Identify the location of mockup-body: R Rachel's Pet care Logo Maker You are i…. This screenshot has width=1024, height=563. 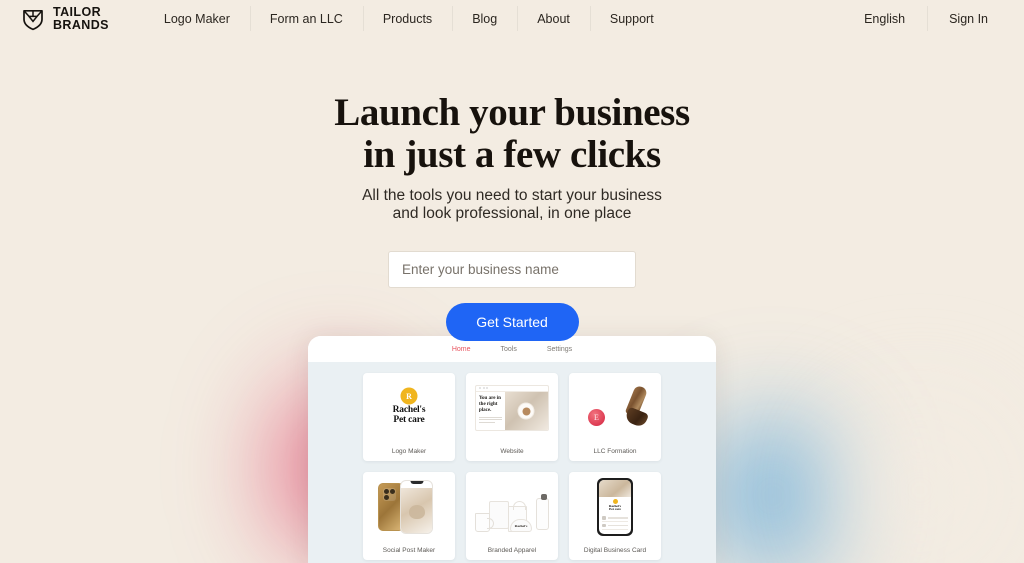
(512, 462).